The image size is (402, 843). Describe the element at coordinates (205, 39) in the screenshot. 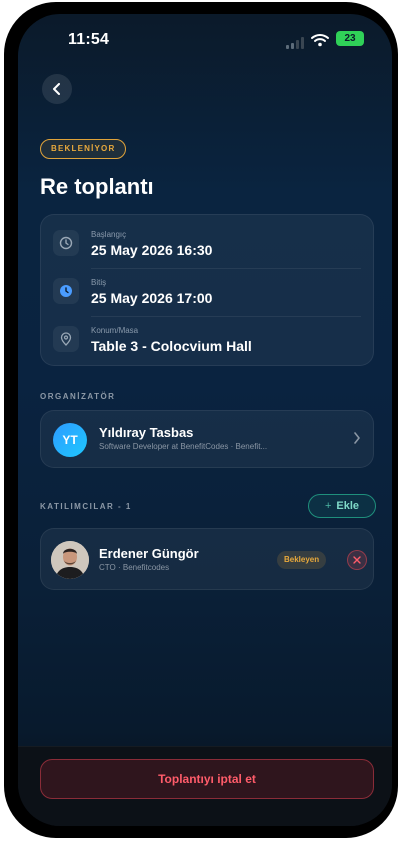

I see `status-bar: 11:54 23` at that location.